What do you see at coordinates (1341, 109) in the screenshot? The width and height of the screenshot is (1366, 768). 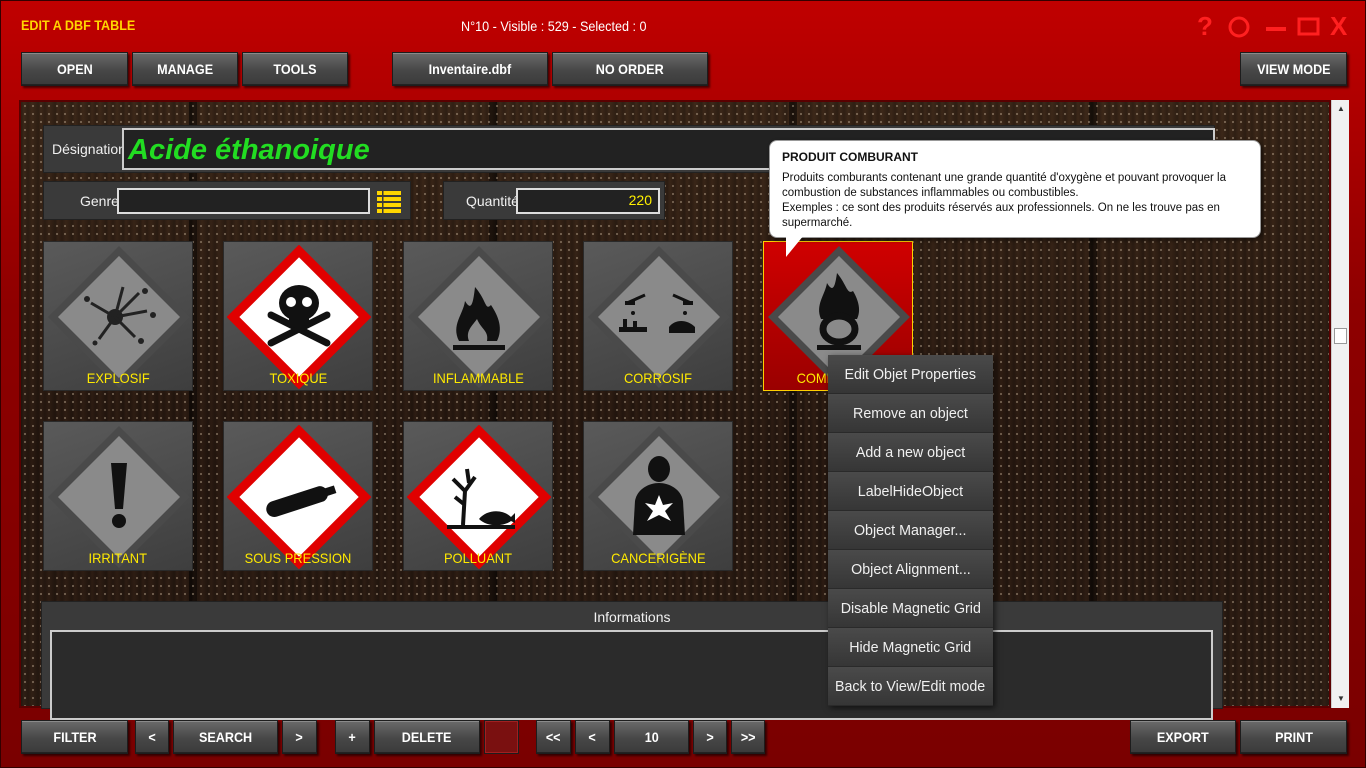 I see `scroll-up-icon: ▲` at bounding box center [1341, 109].